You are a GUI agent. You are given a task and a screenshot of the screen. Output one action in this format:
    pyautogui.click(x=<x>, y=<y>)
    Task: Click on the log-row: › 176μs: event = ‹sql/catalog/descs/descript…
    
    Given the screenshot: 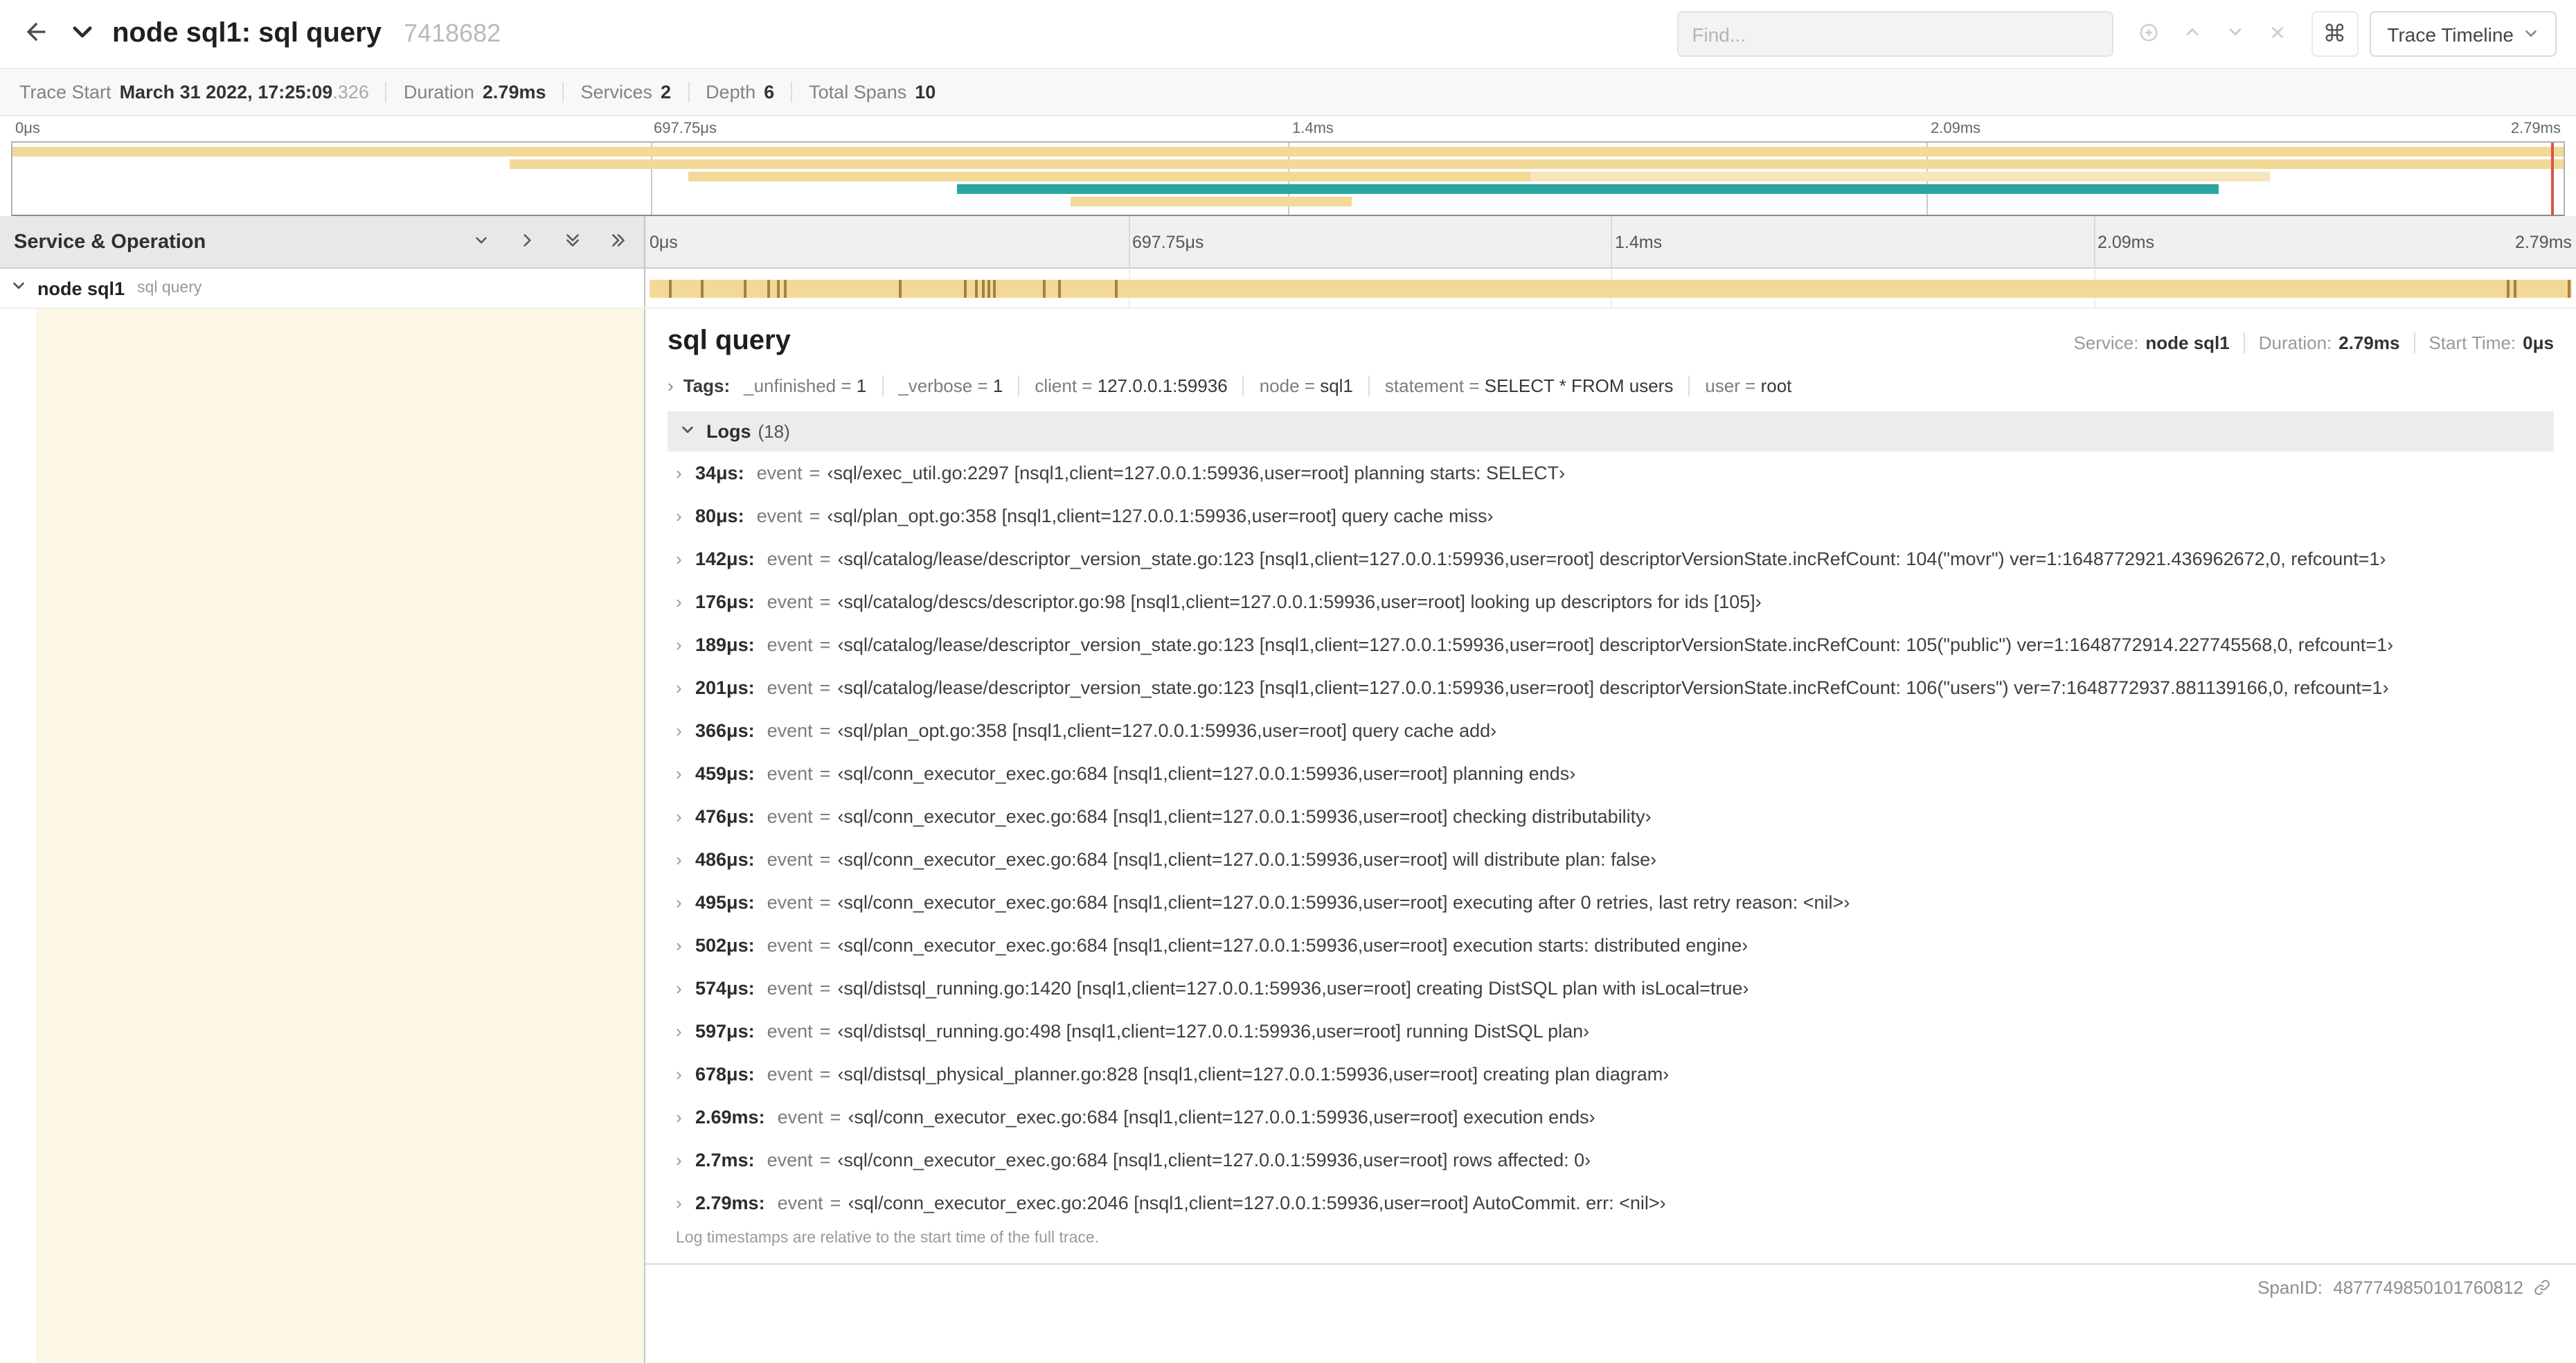 What is the action you would take?
    pyautogui.click(x=1611, y=601)
    